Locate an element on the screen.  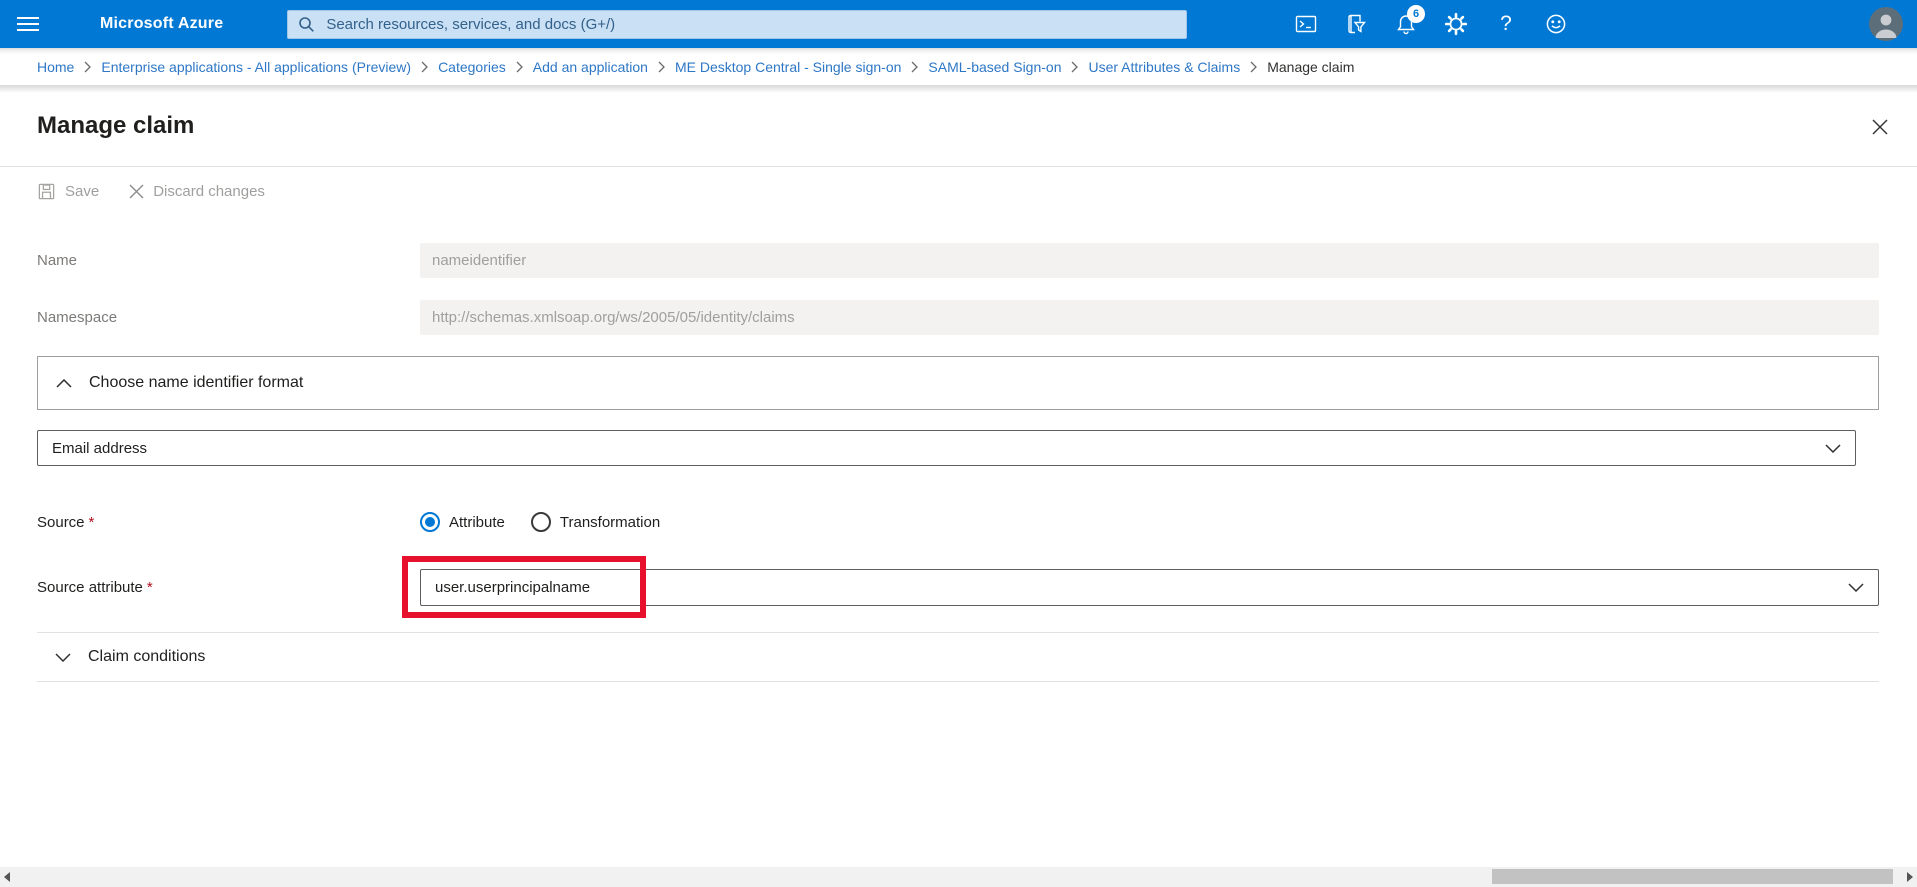
source-attribute-value: user.userprincipalname is located at coordinates (513, 587).